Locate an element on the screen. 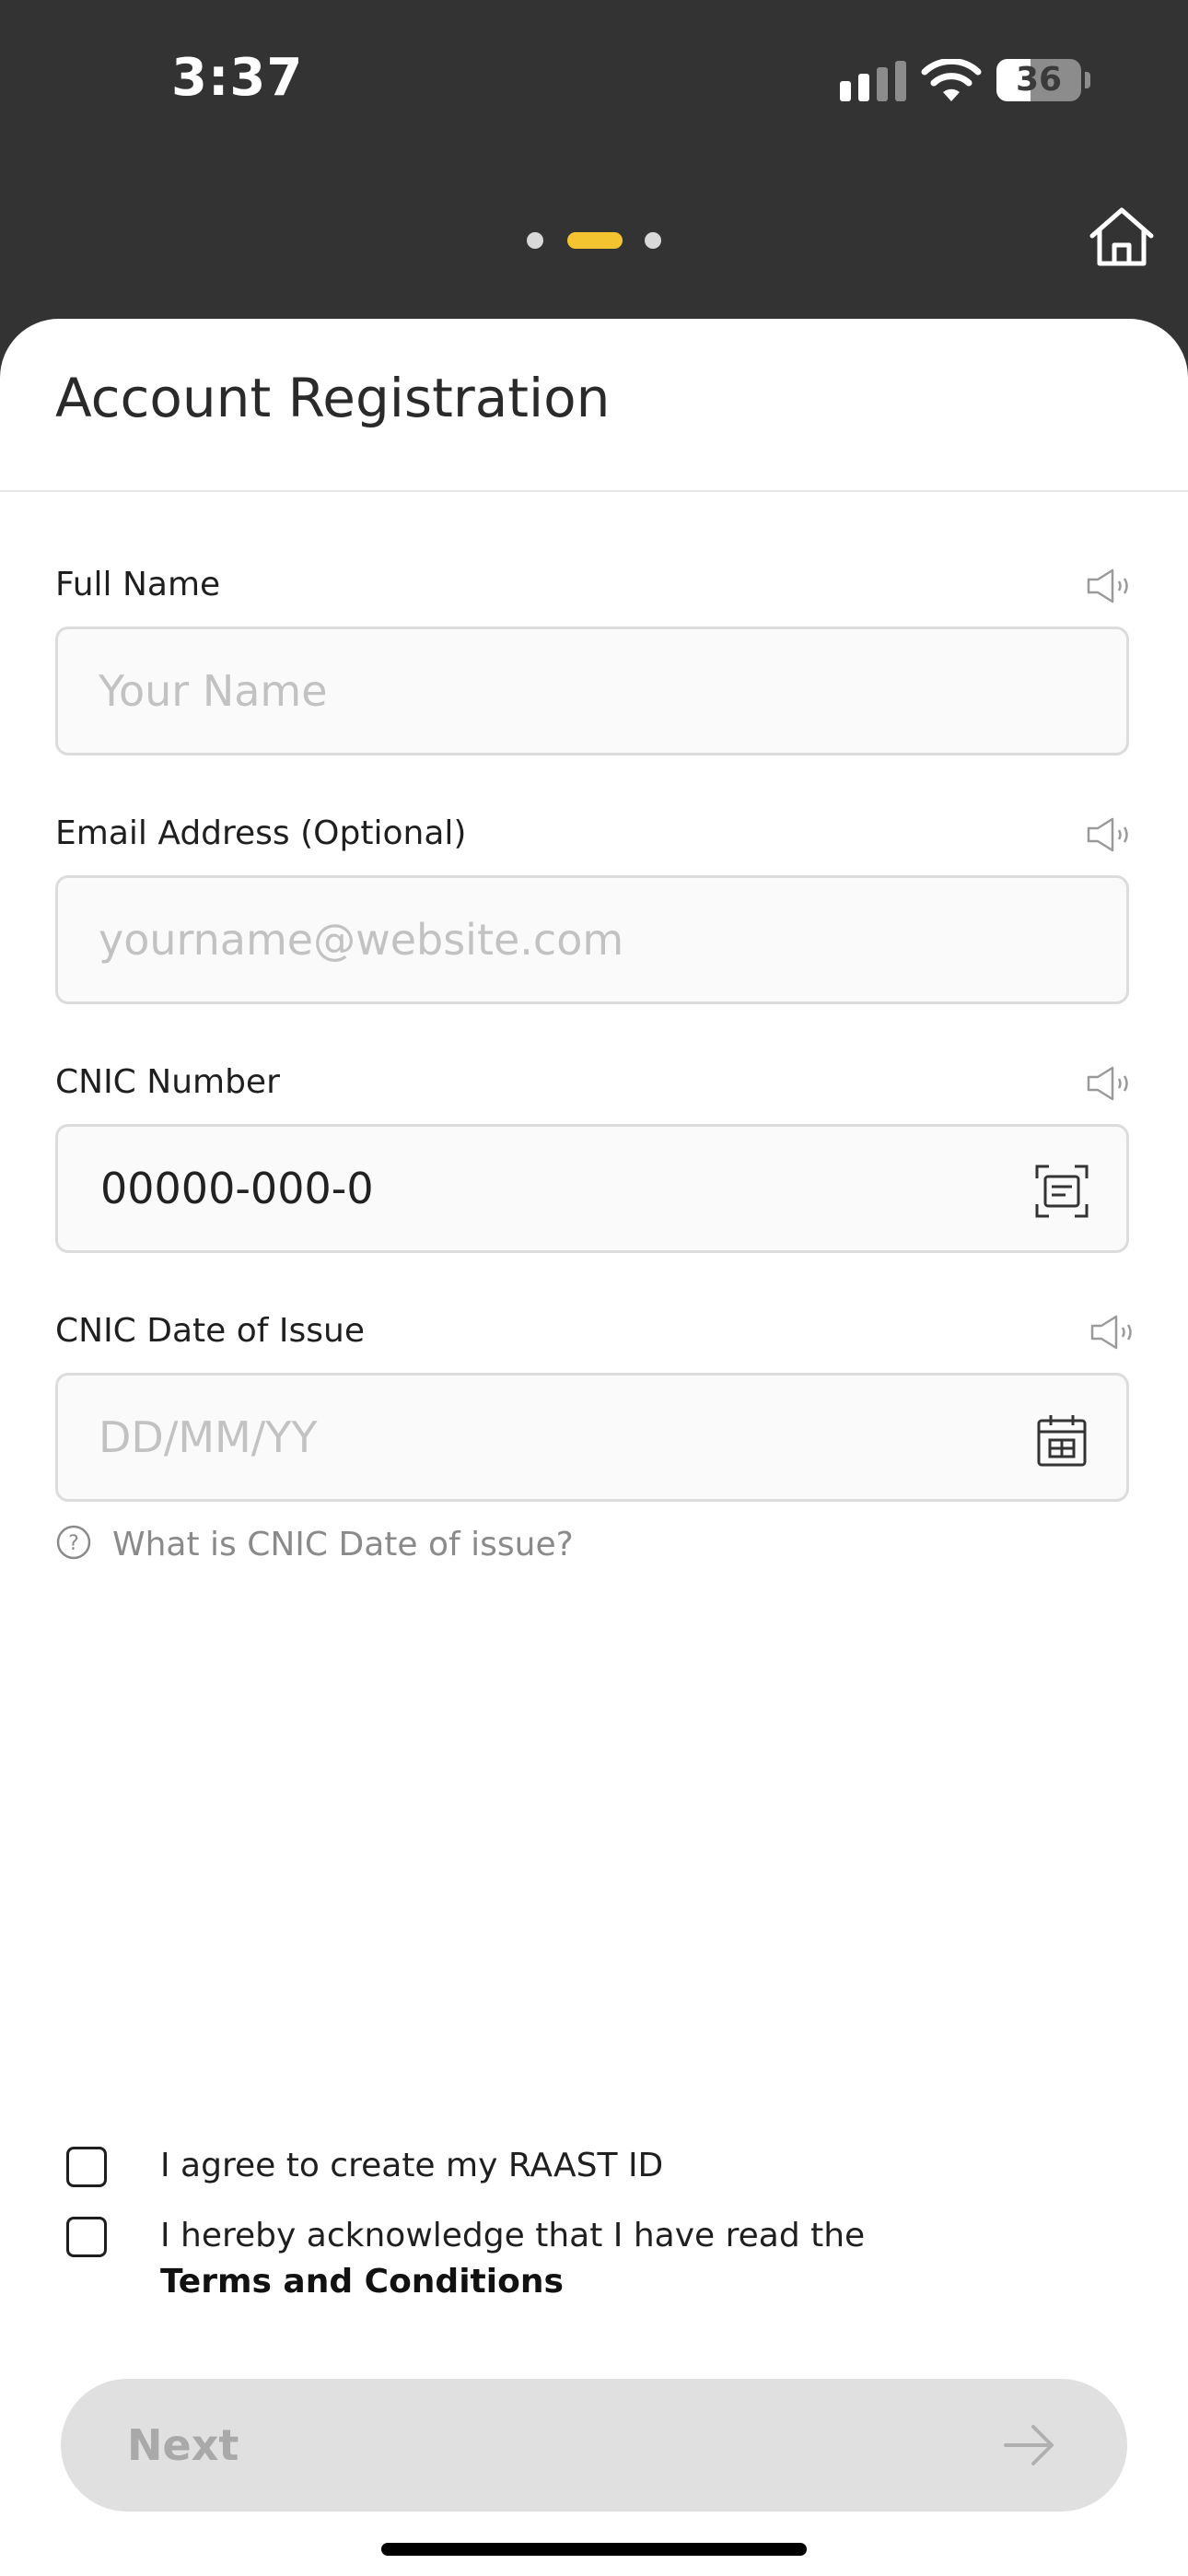  cnic-date-field is located at coordinates (592, 1437).